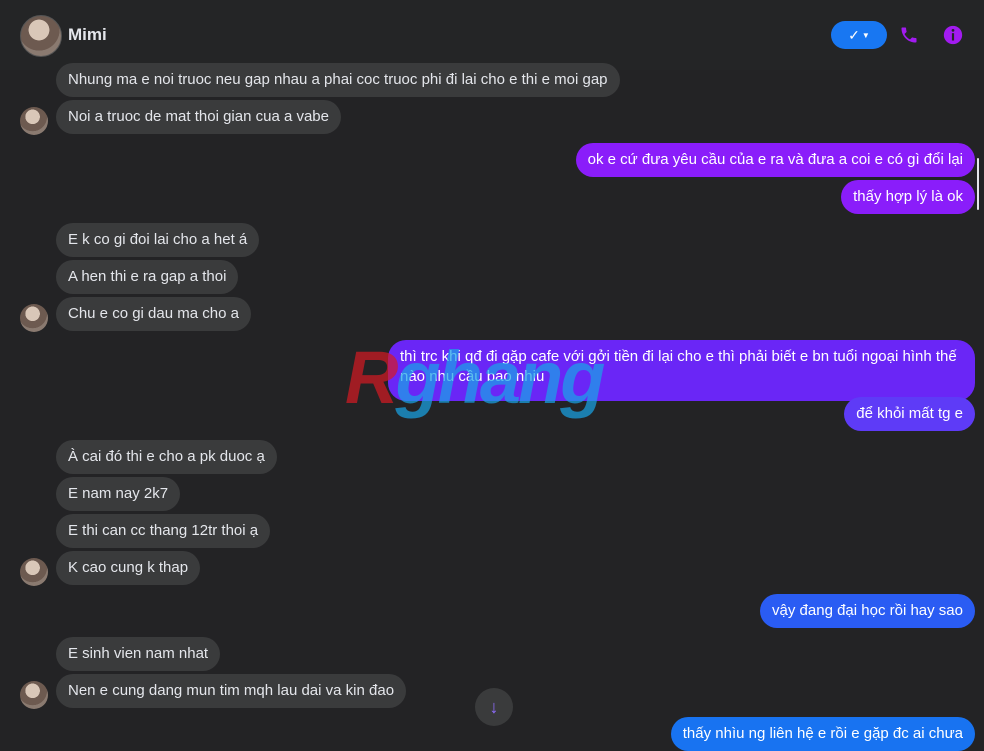 This screenshot has height=751, width=984. Describe the element at coordinates (147, 277) in the screenshot. I see `message-incoming: A hen thi e ra gap a thoi` at that location.